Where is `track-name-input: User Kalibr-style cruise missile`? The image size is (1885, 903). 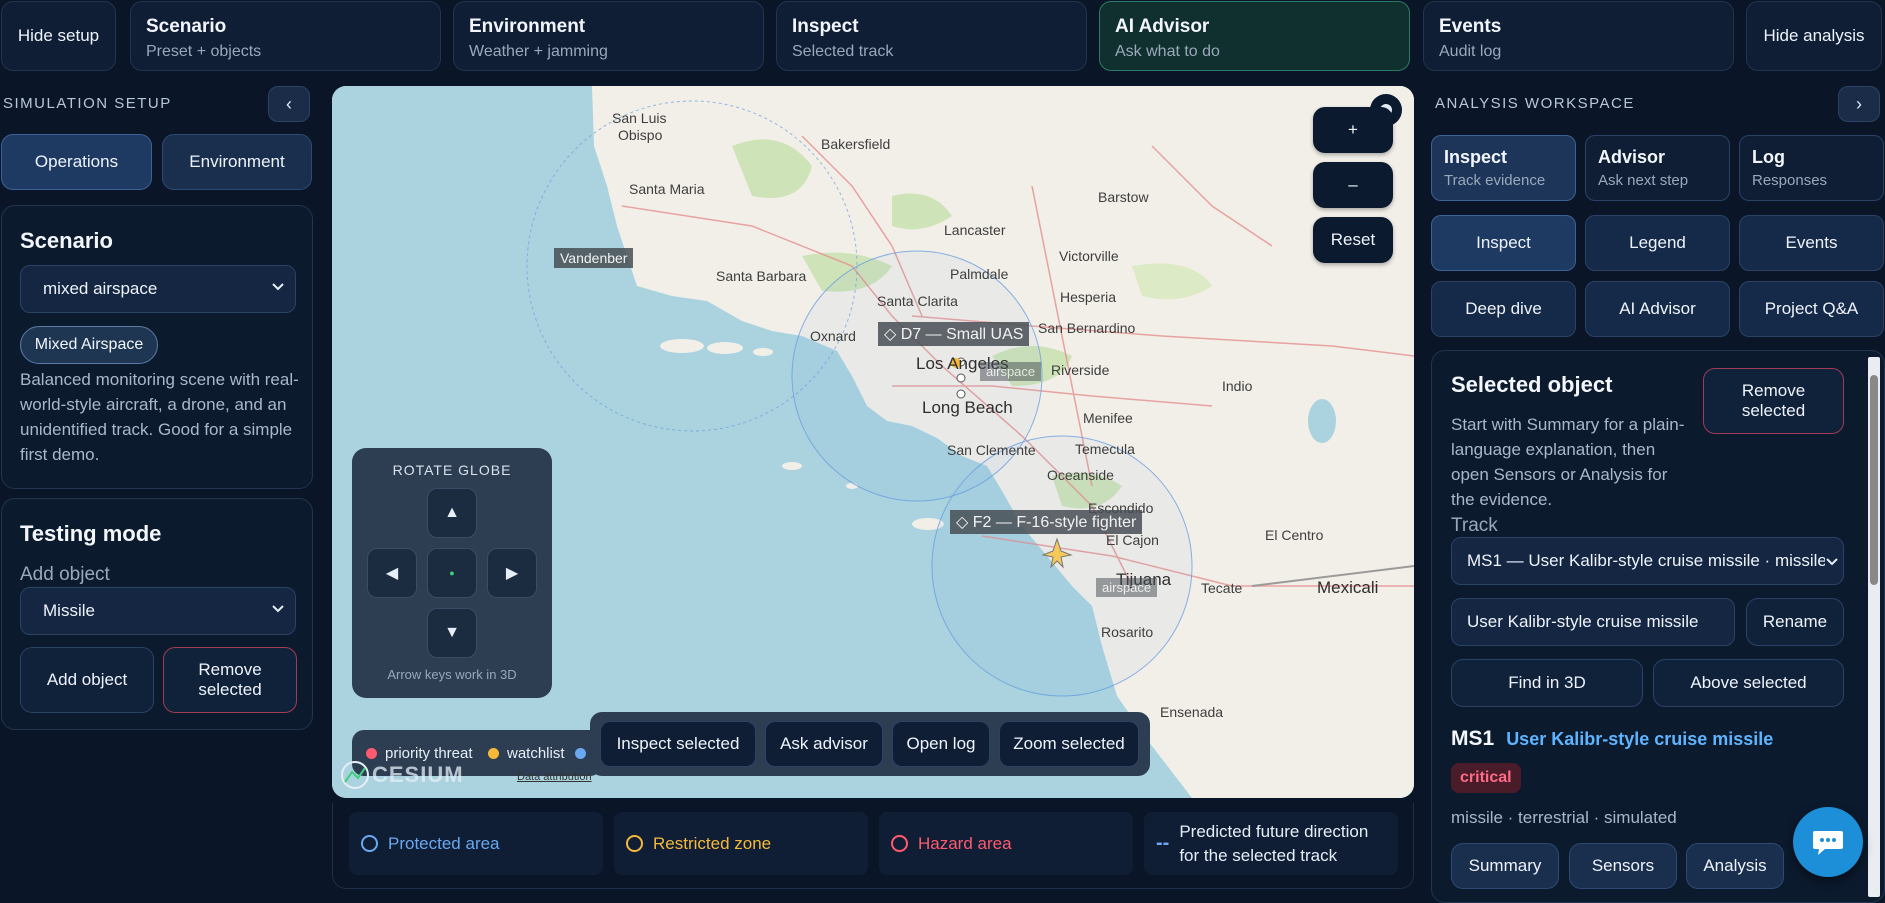
track-name-input: User Kalibr-style cruise missile is located at coordinates (1593, 622).